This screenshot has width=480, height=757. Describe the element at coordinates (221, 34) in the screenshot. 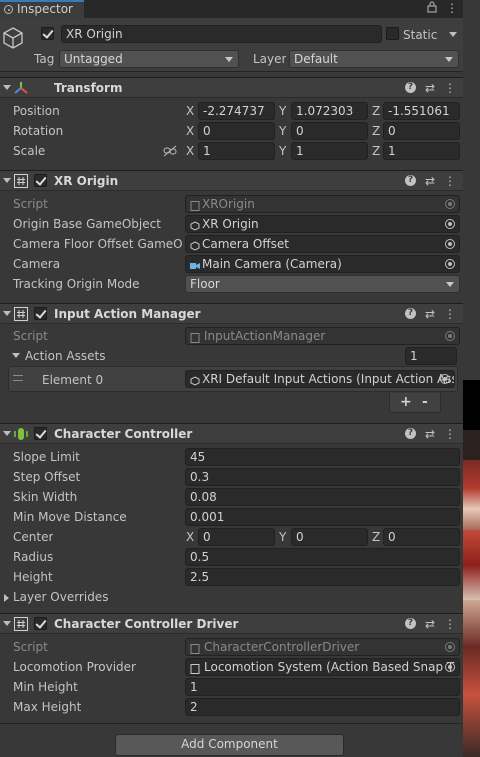

I see `gameobject-name-input: XR Origin` at that location.